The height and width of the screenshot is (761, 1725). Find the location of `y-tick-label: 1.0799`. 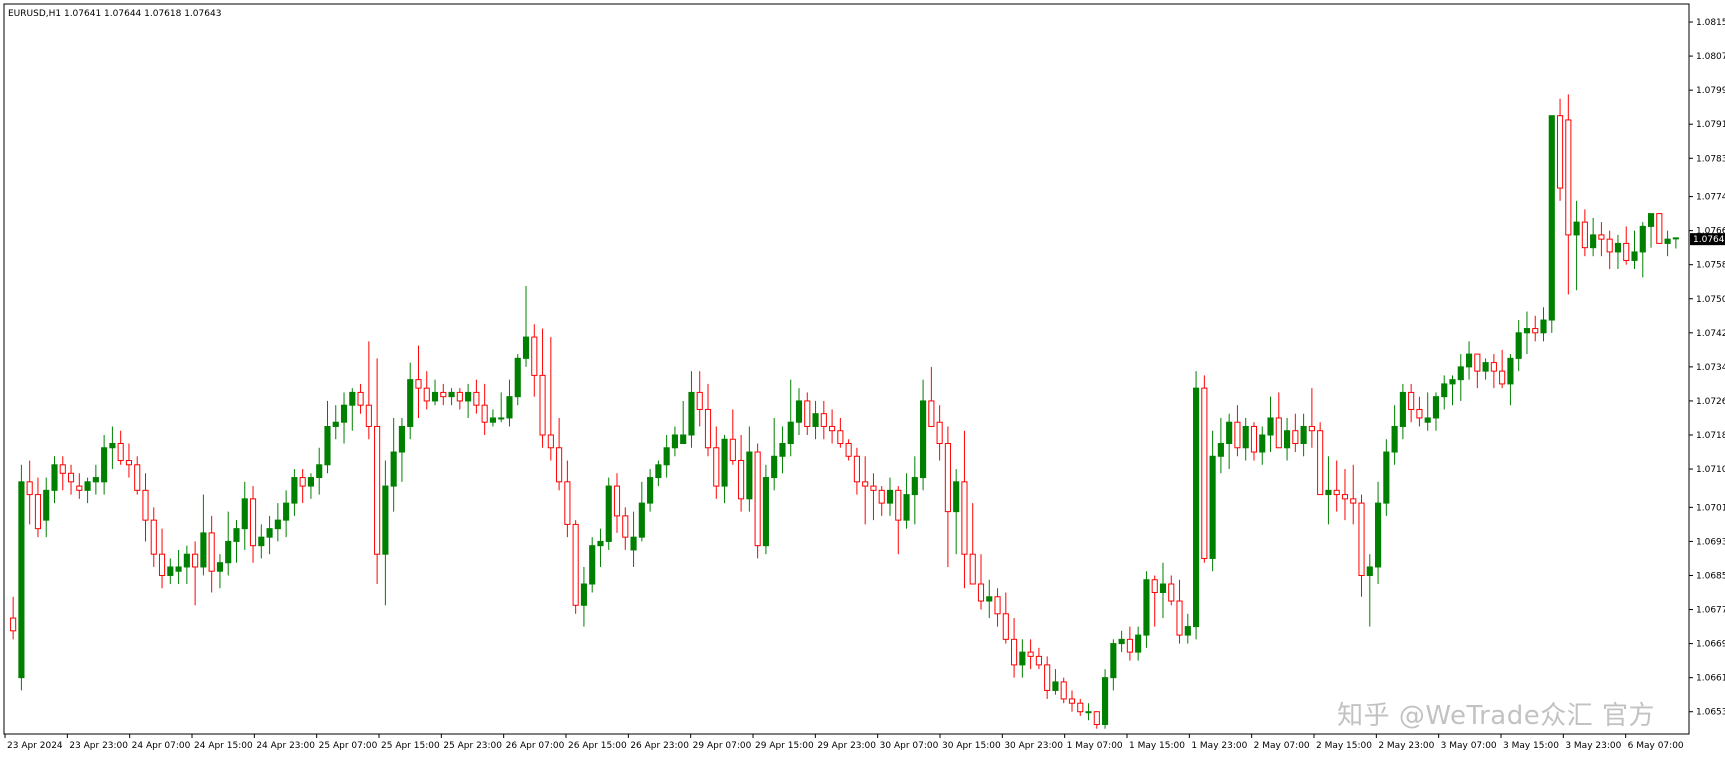

y-tick-label: 1.0799 is located at coordinates (1710, 91).